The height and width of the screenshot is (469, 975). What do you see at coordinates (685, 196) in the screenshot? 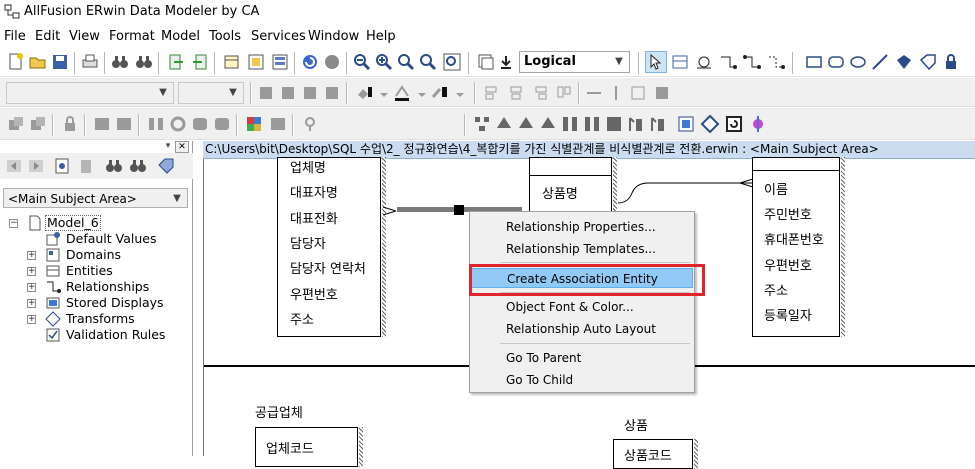
I see `relationship-line-right` at bounding box center [685, 196].